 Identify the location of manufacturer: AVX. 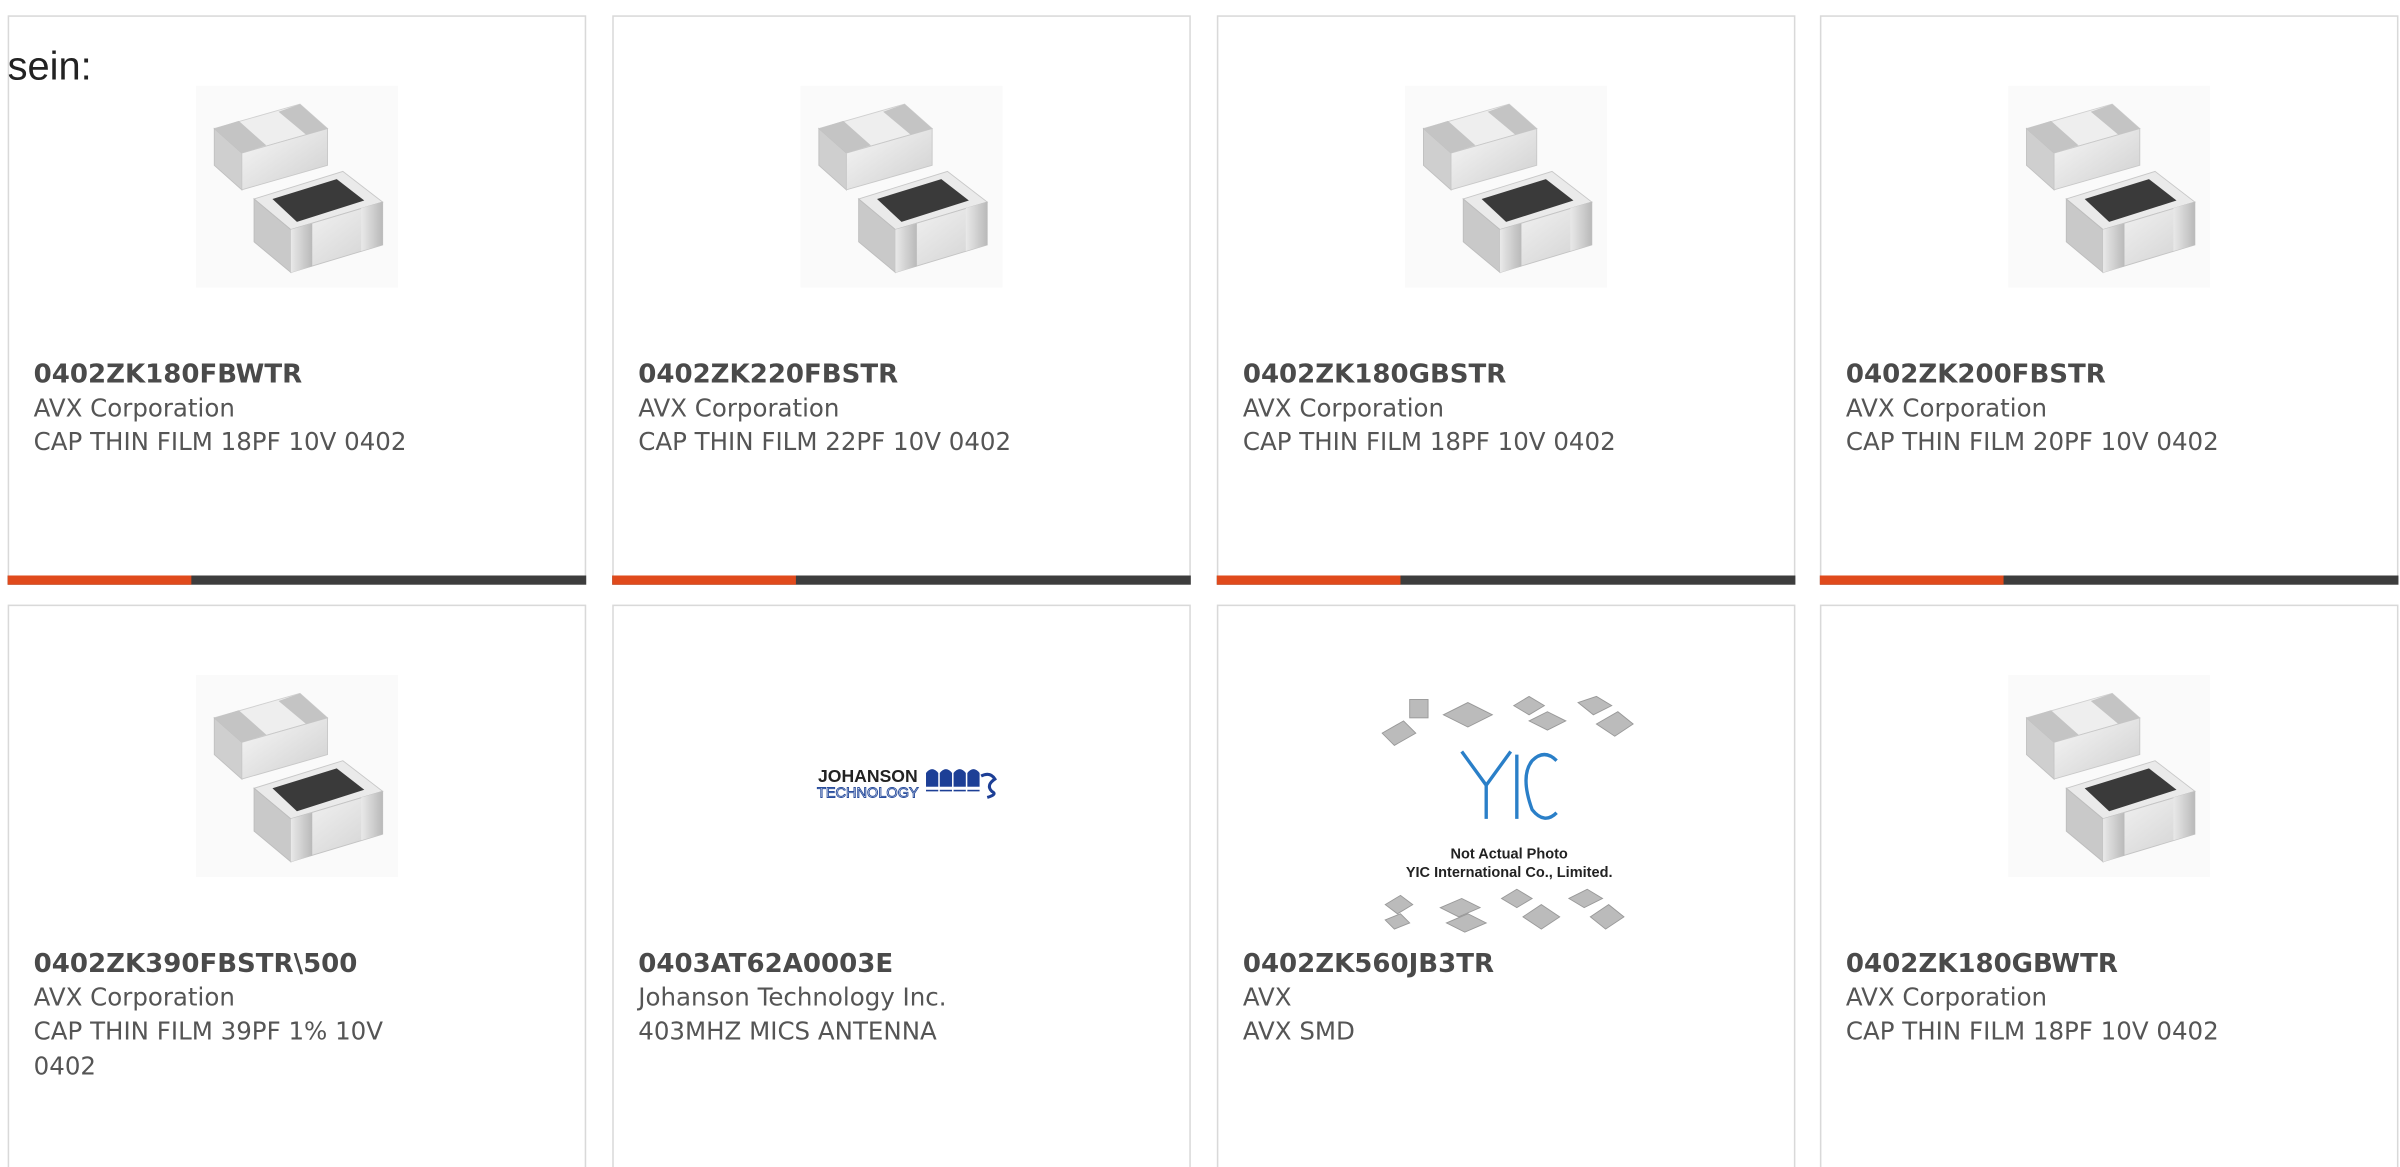
(1267, 997).